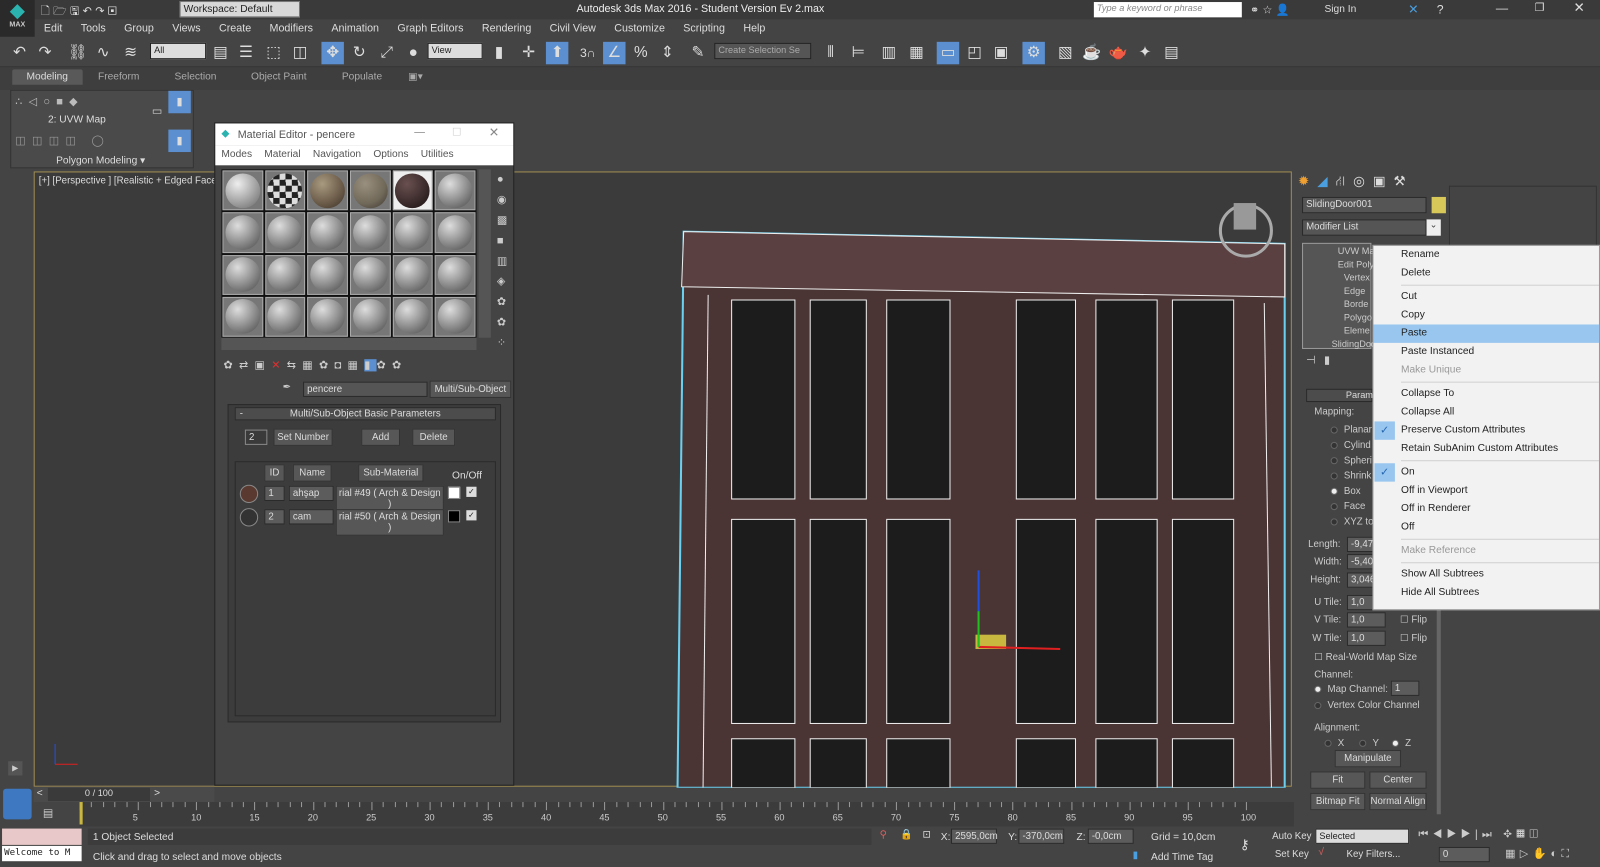  What do you see at coordinates (387, 53) in the screenshot?
I see `scale-icon: ⤢` at bounding box center [387, 53].